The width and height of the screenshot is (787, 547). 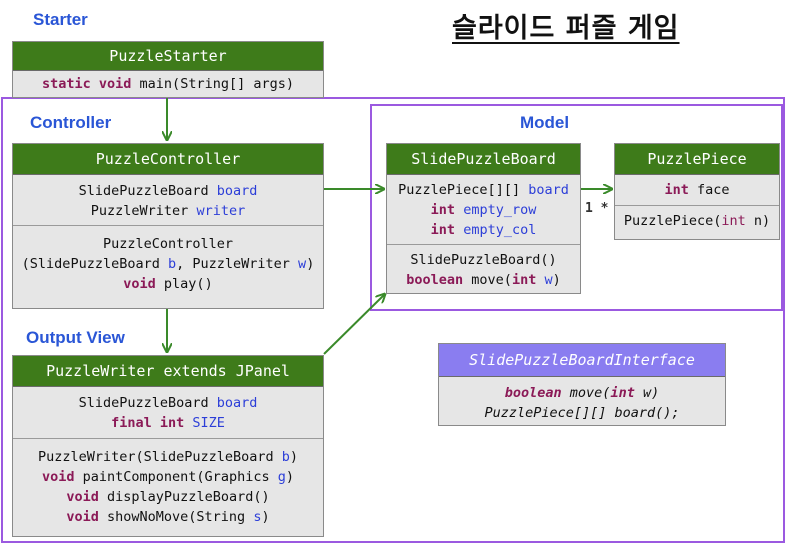 I want to click on fields-section: SlidePuzzleBoard board final int SIZE, so click(x=168, y=413).